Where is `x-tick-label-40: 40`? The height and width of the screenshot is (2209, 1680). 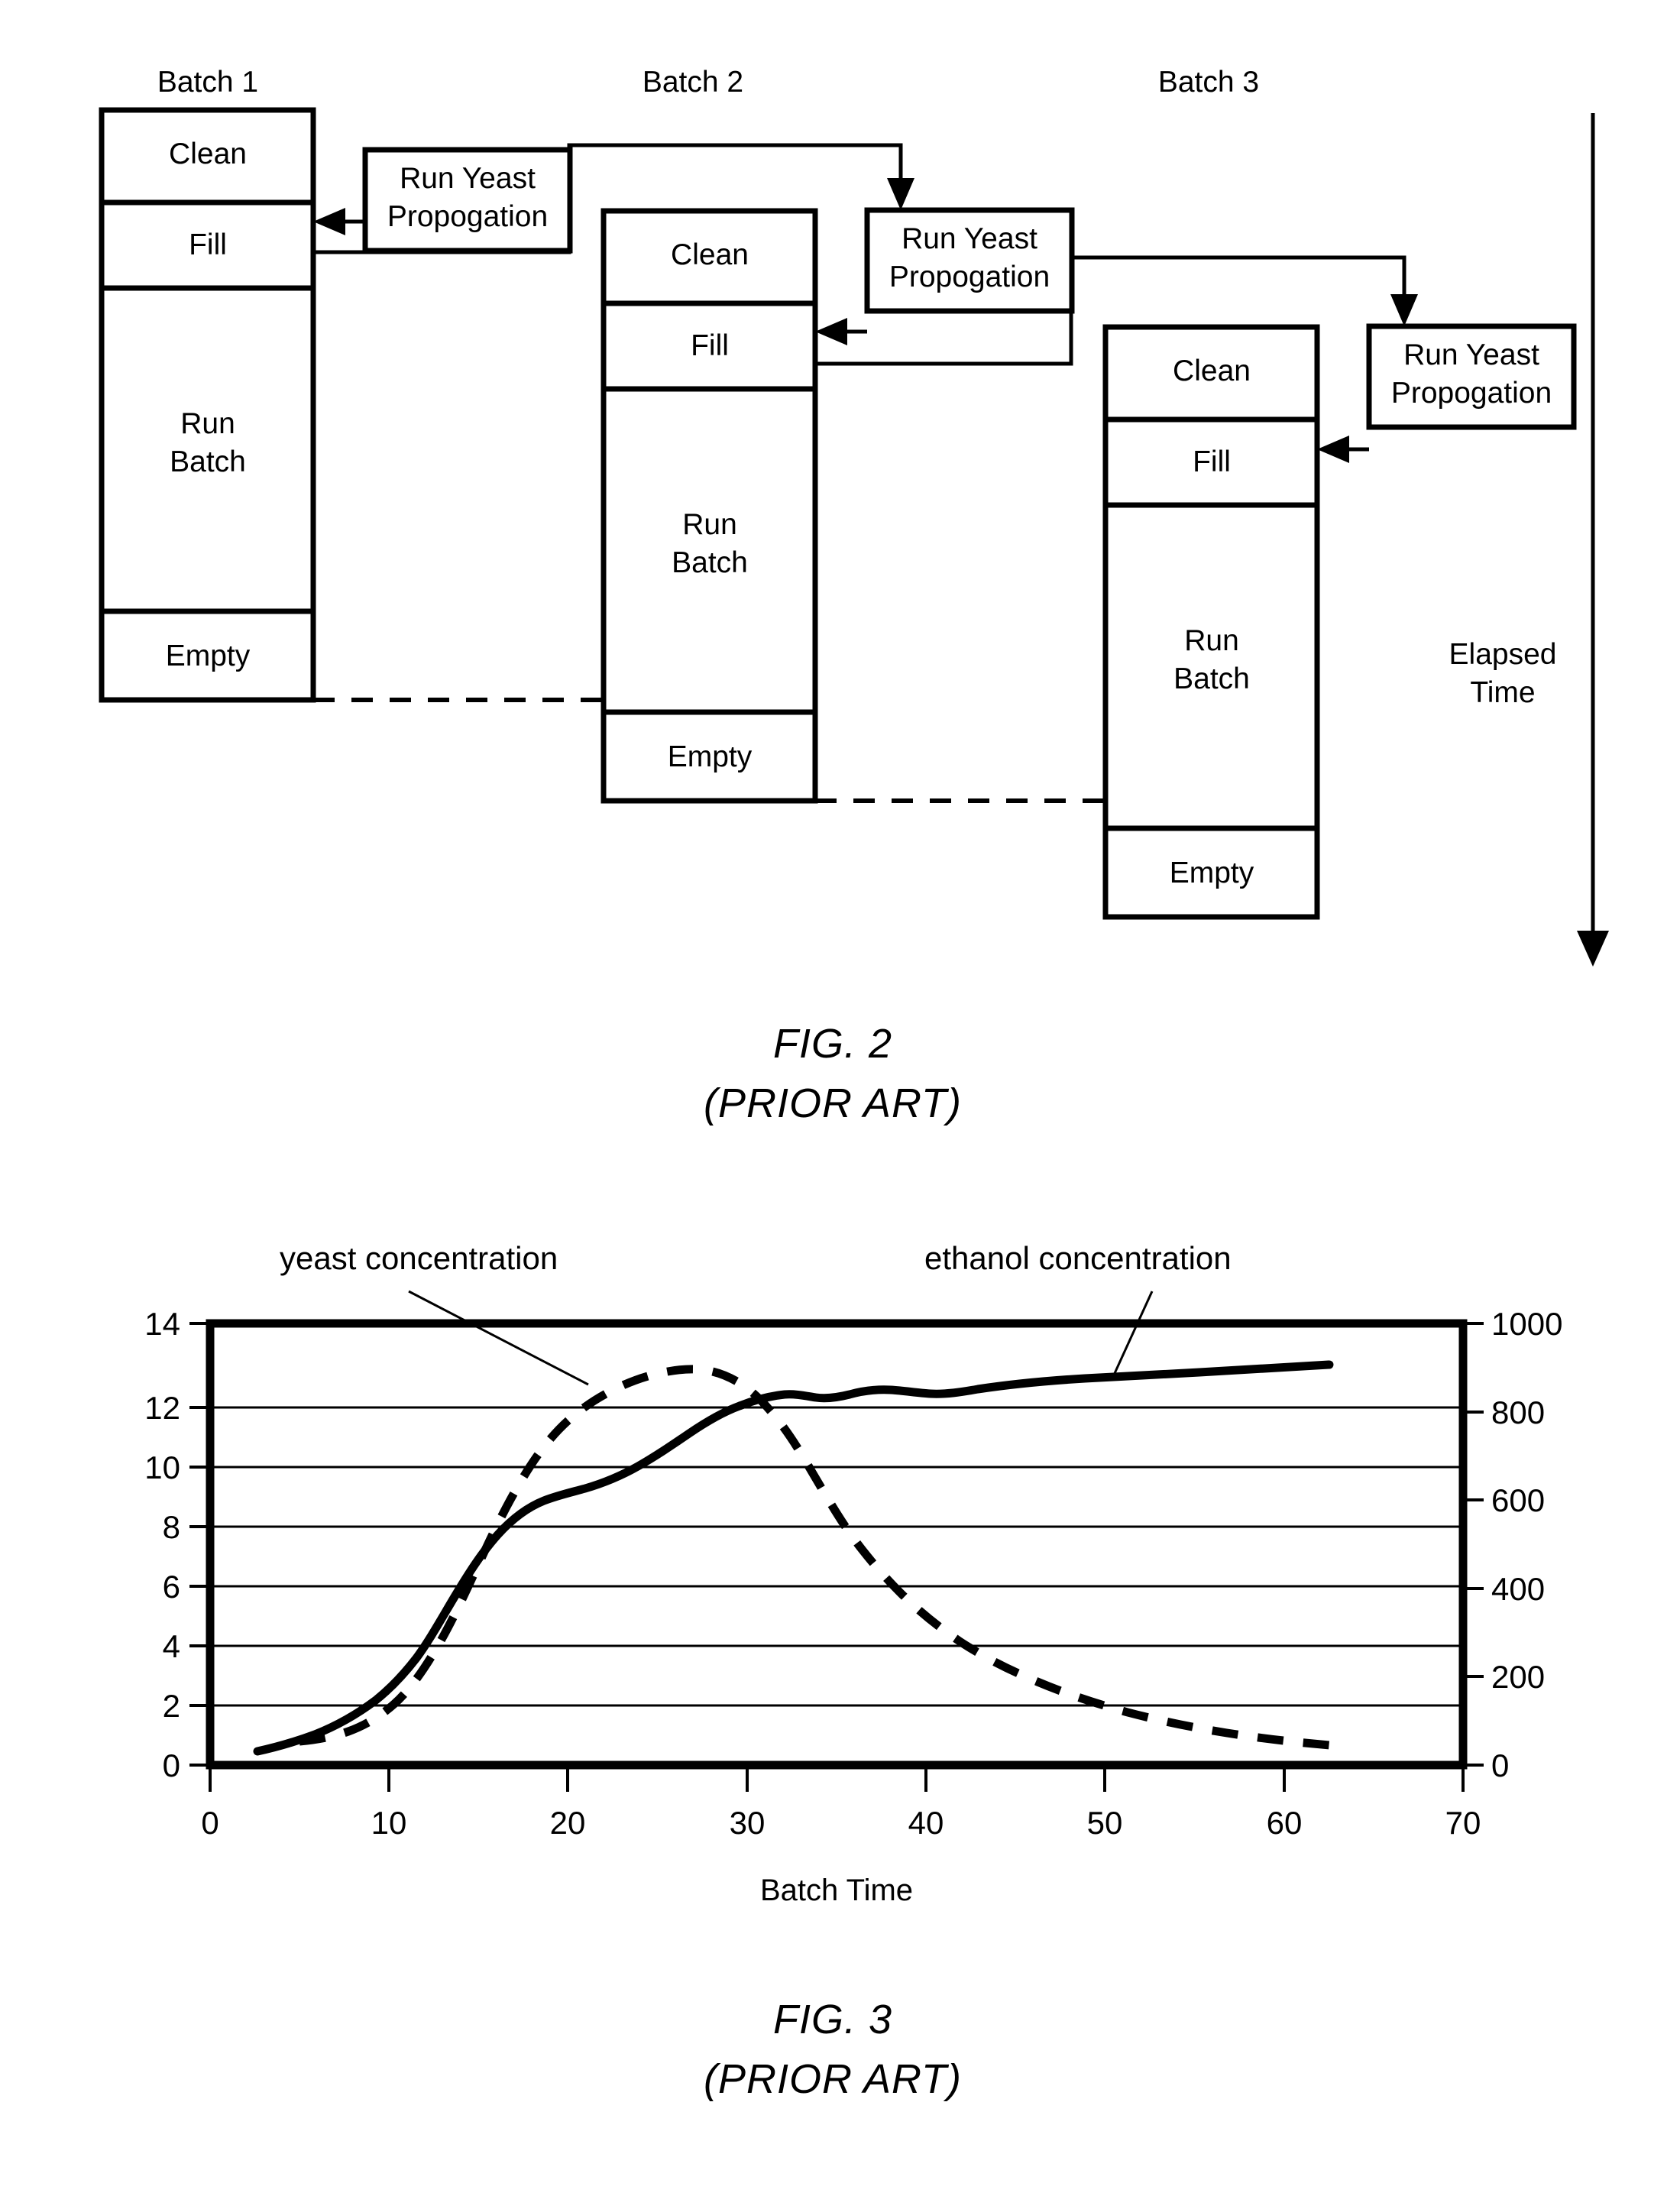
x-tick-label-40: 40 is located at coordinates (926, 1823).